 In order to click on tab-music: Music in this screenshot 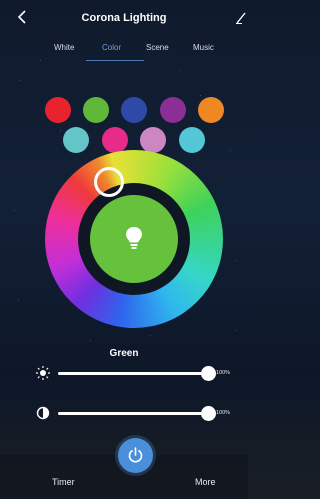, I will do `click(203, 47)`.